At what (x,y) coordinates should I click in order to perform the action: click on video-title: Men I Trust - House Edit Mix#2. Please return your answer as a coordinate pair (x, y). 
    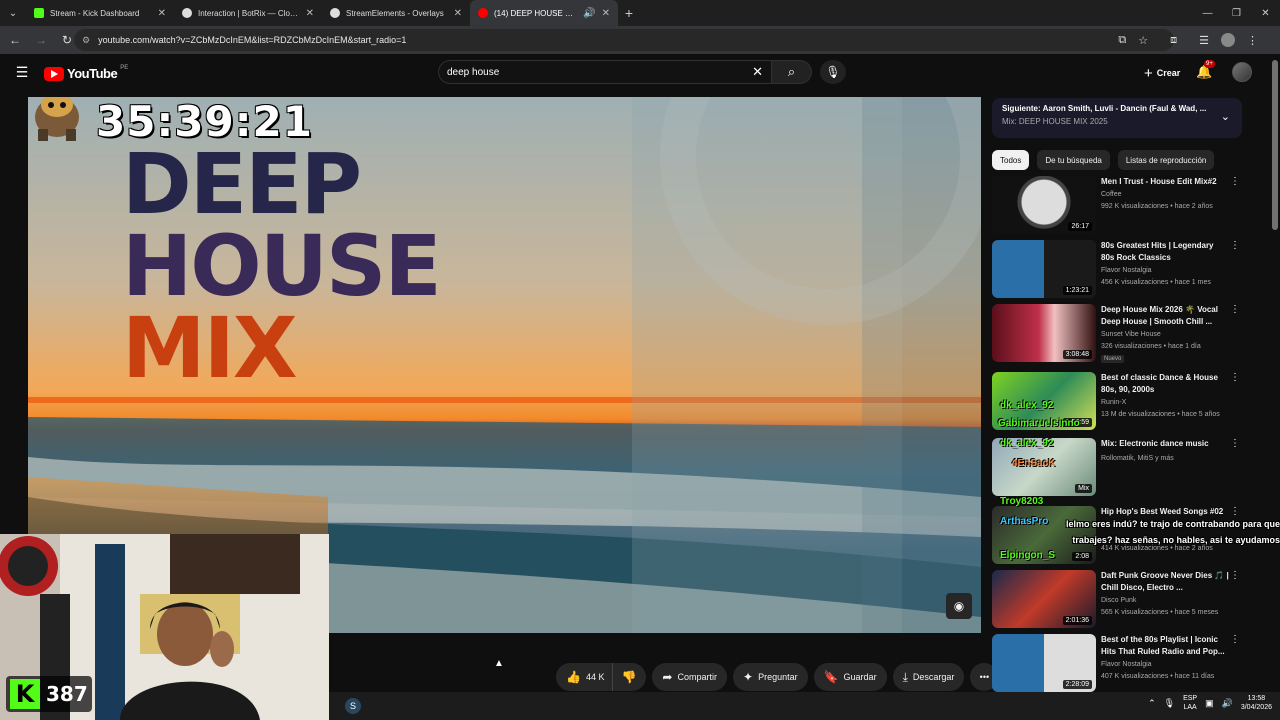
    Looking at the image, I should click on (1165, 182).